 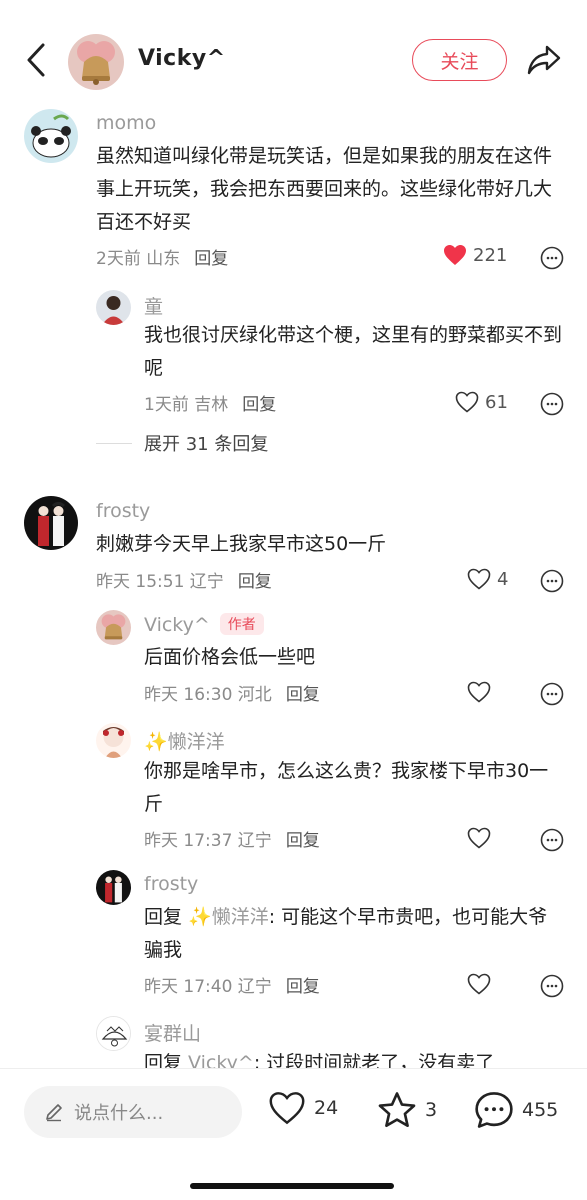 I want to click on back-icon, so click(x=36, y=60).